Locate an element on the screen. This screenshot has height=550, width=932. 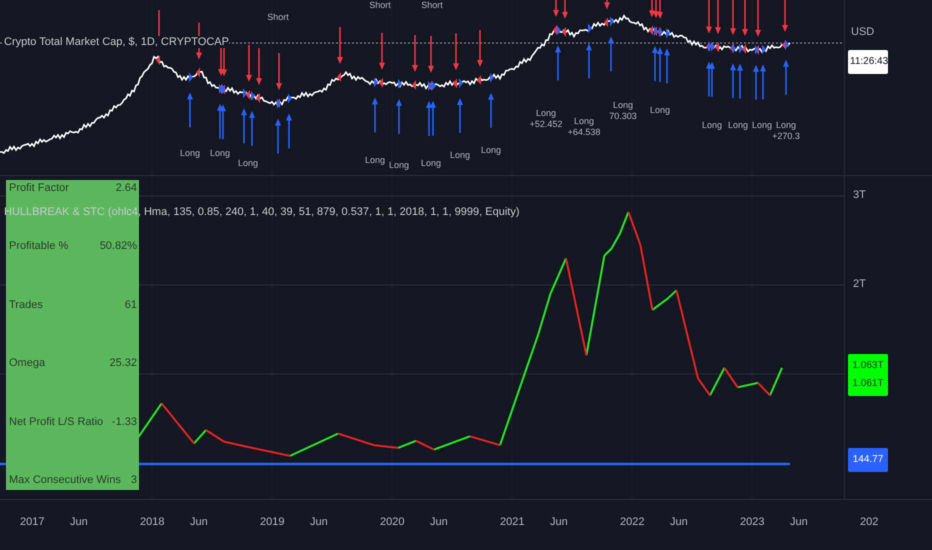
stat-label: Trades is located at coordinates (26, 304).